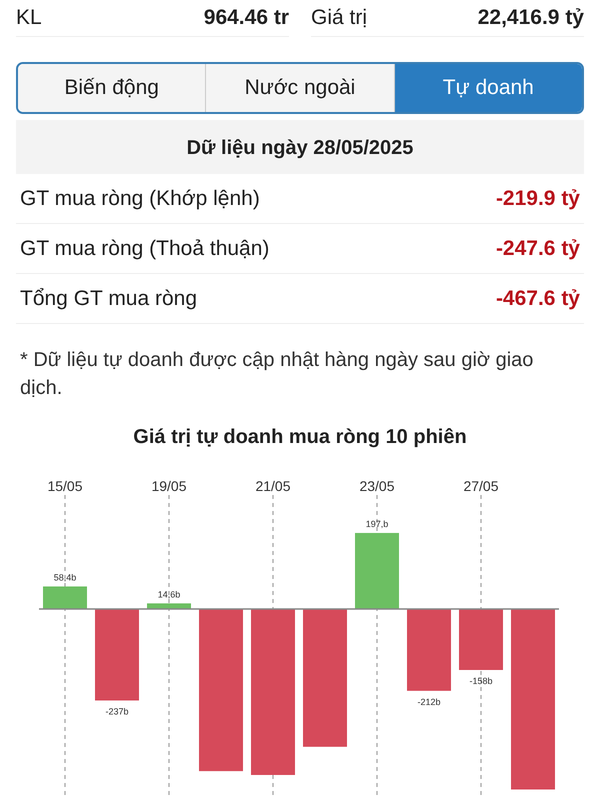  What do you see at coordinates (169, 594) in the screenshot?
I see `data-label: 14,6b` at bounding box center [169, 594].